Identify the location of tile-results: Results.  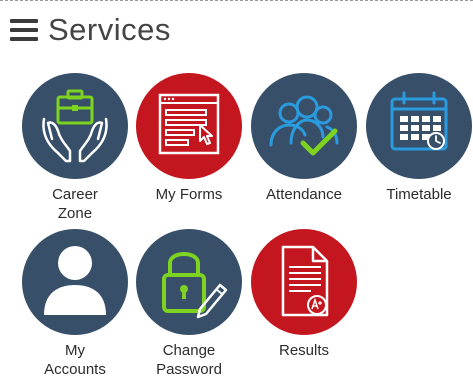
(304, 294).